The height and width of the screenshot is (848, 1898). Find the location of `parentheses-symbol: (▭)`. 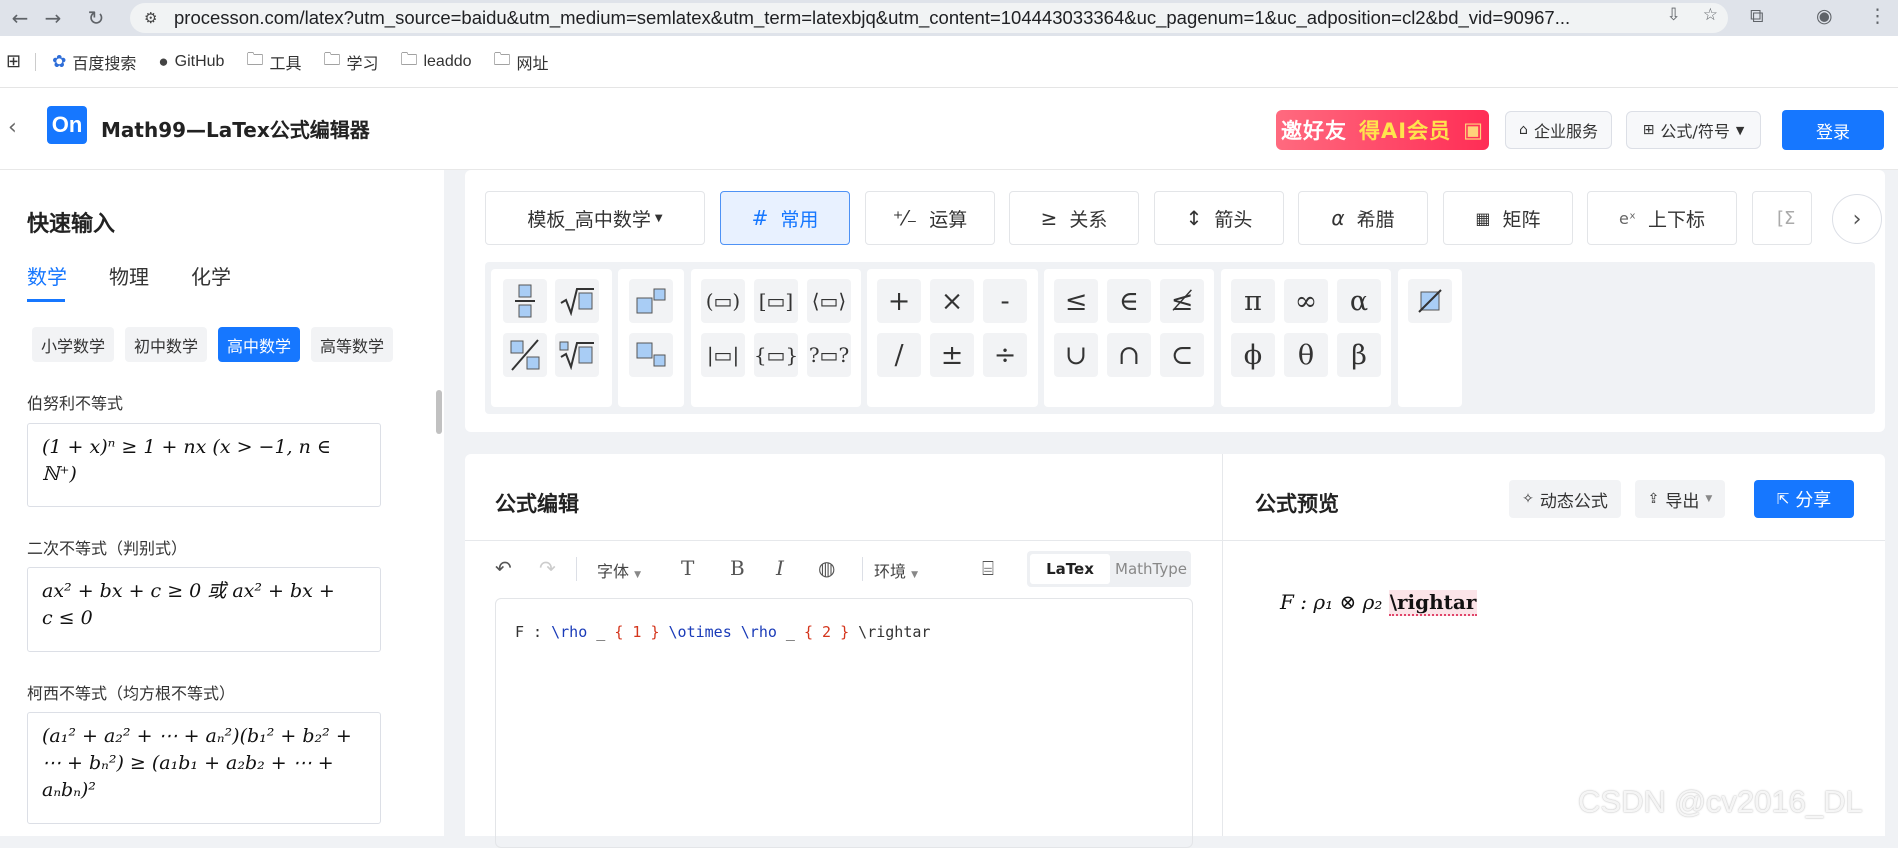

parentheses-symbol: (▭) is located at coordinates (723, 301).